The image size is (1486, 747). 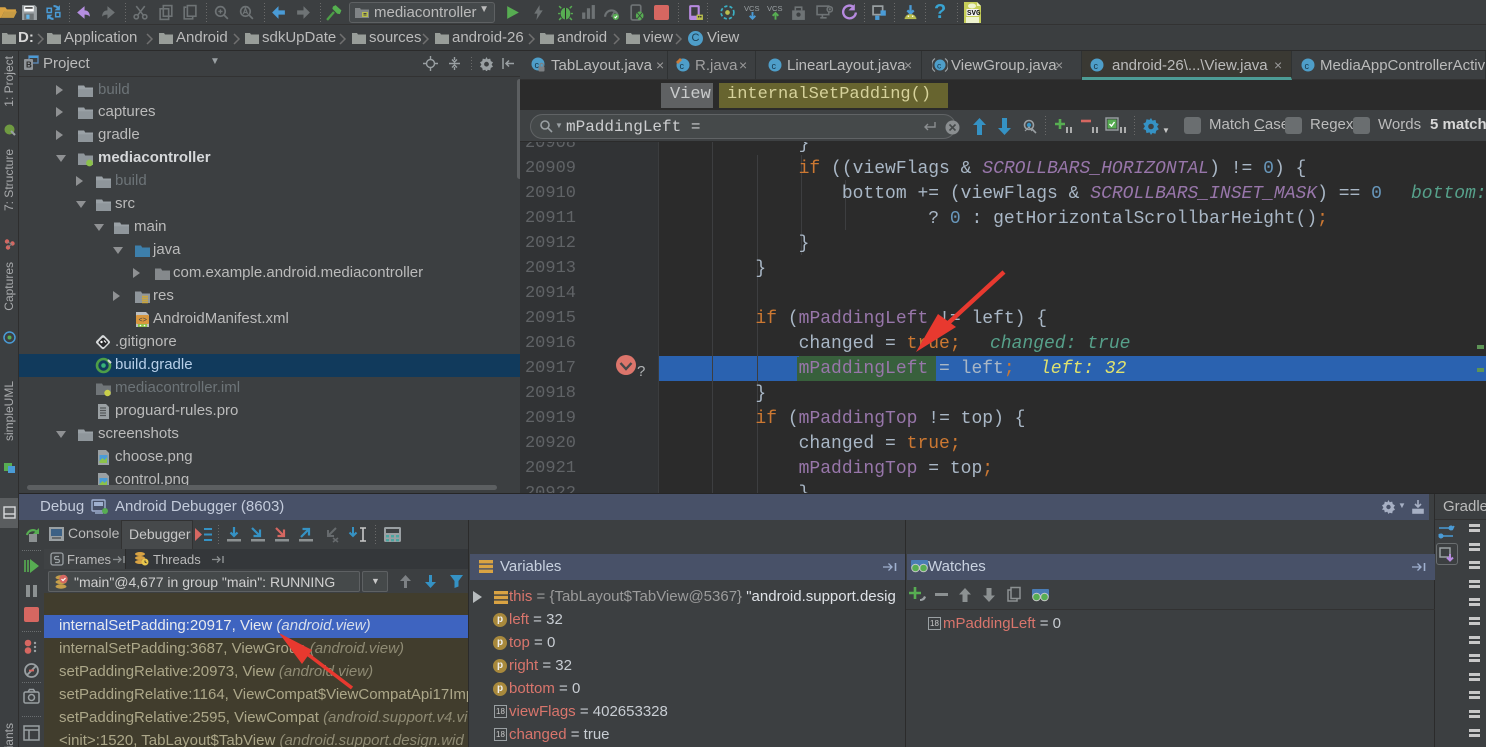 What do you see at coordinates (974, 14) in the screenshot?
I see `svg-text: SVG` at bounding box center [974, 14].